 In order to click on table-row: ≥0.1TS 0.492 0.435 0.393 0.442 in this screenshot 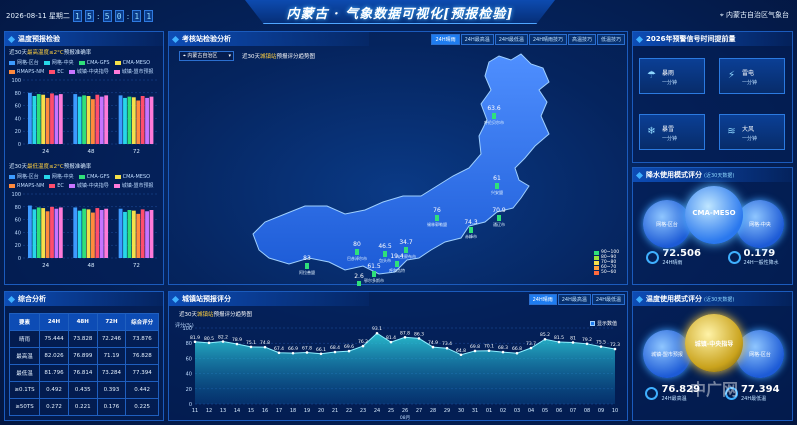, I will do `click(83, 390)`.